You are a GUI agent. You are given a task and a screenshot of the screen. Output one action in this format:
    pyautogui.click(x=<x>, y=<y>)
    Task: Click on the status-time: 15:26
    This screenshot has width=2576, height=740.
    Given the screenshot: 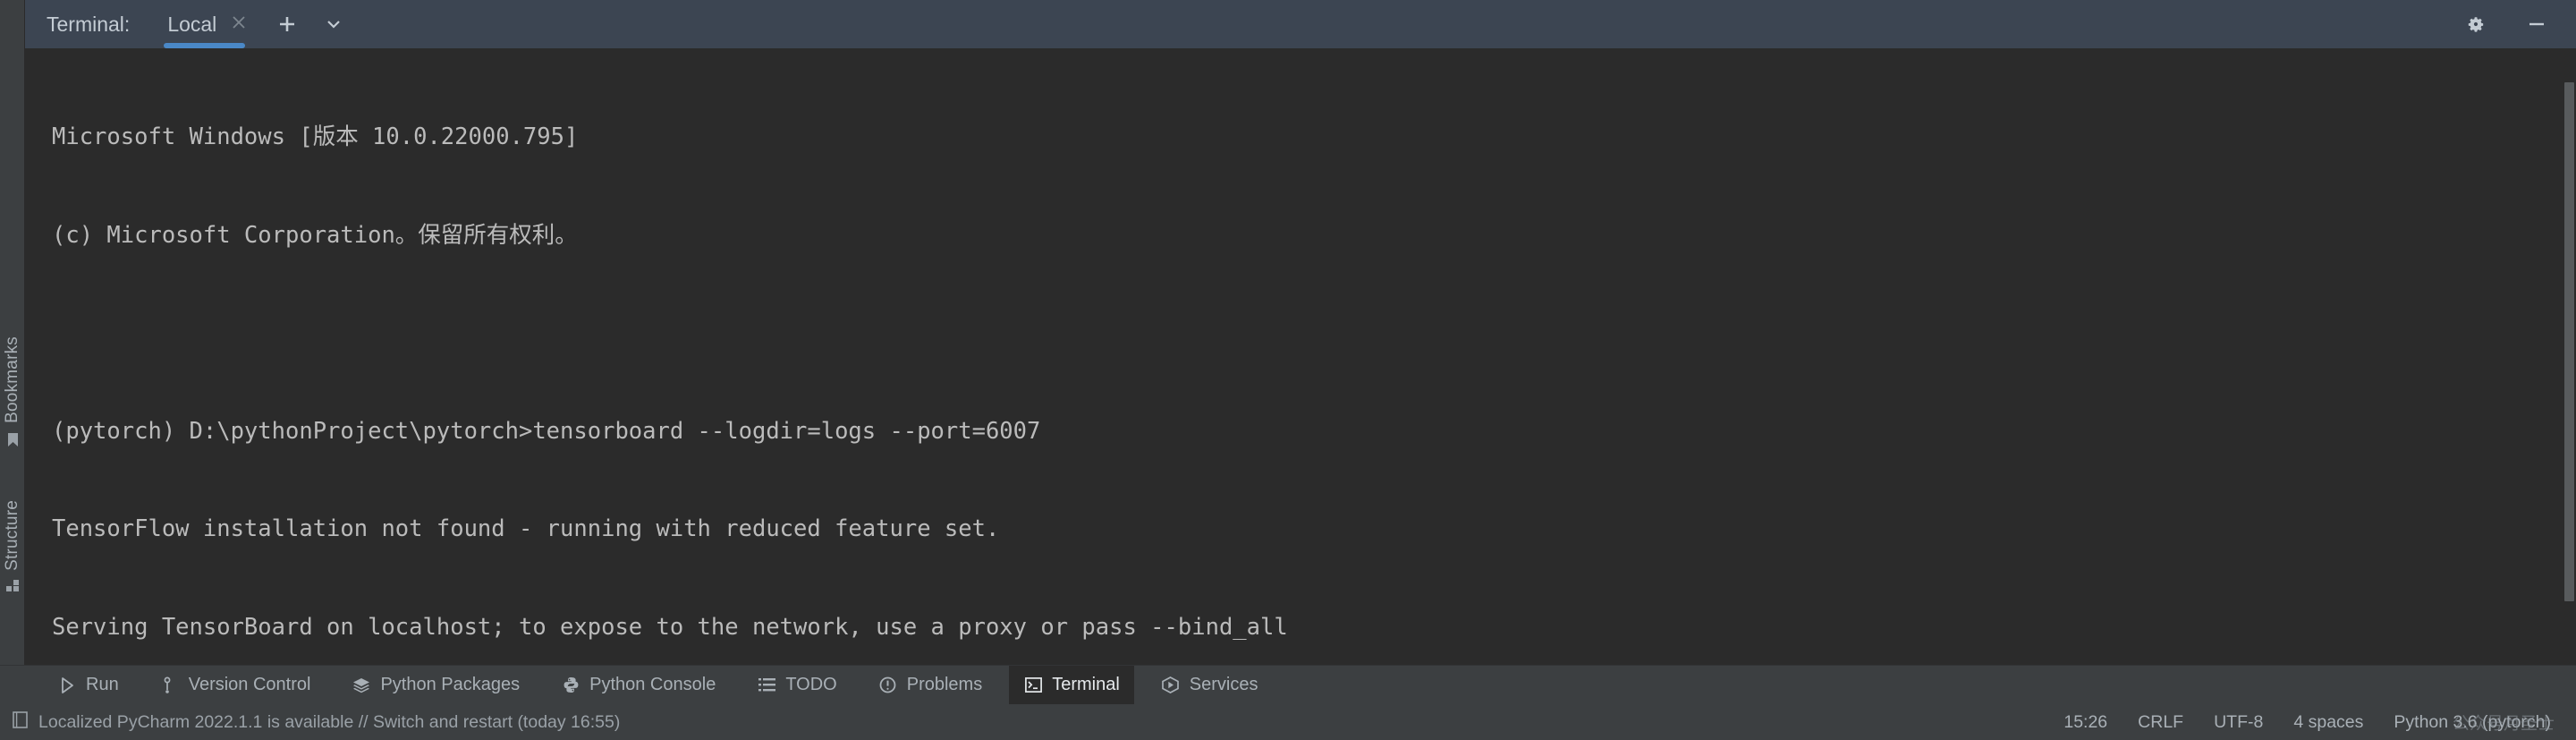 What is the action you would take?
    pyautogui.click(x=2085, y=721)
    